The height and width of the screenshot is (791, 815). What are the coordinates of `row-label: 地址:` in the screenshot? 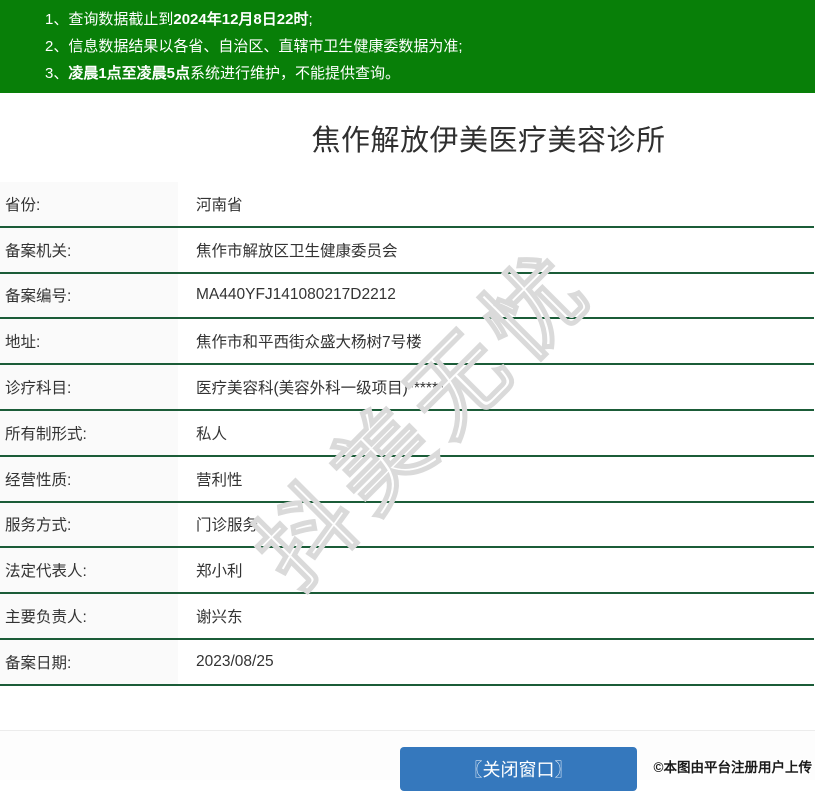 It's located at (89, 341).